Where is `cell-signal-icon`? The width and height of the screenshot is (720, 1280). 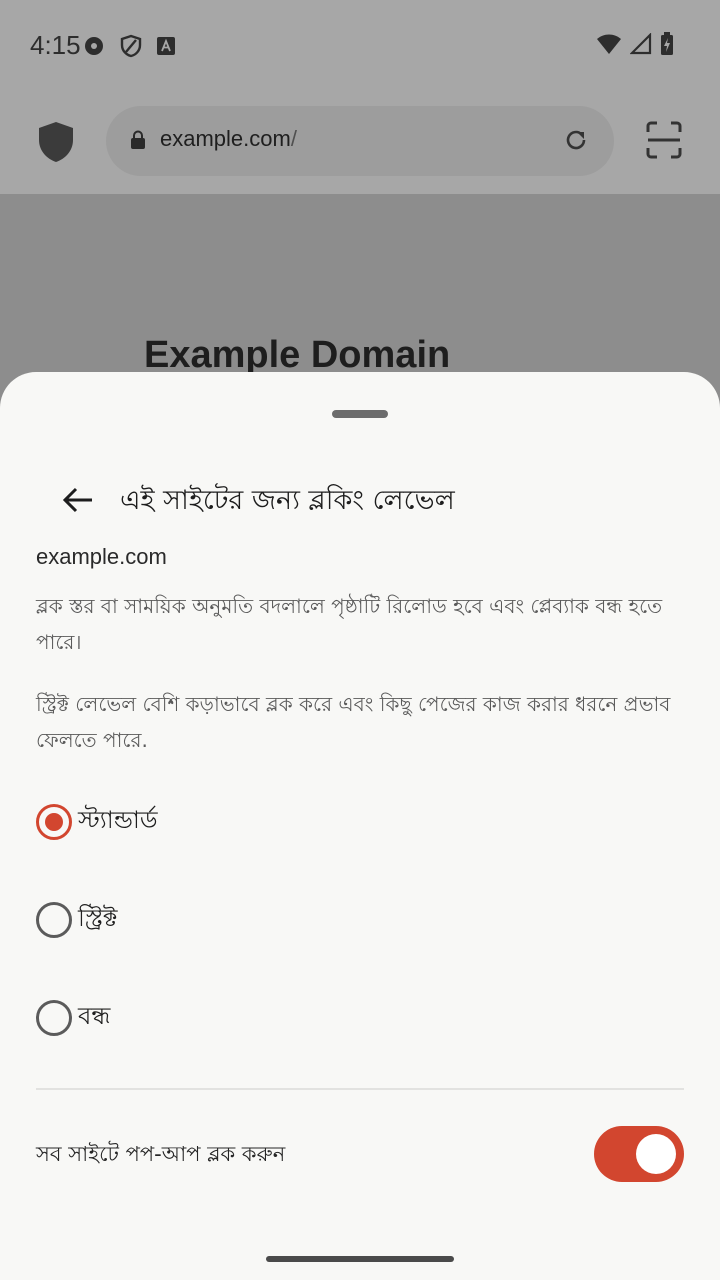
cell-signal-icon is located at coordinates (640, 45).